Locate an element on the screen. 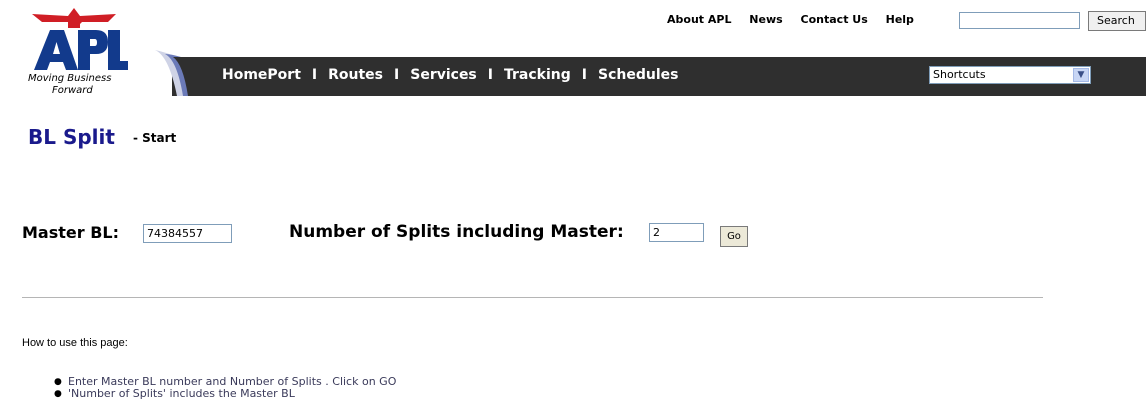  nav-routes: Routes is located at coordinates (355, 75).